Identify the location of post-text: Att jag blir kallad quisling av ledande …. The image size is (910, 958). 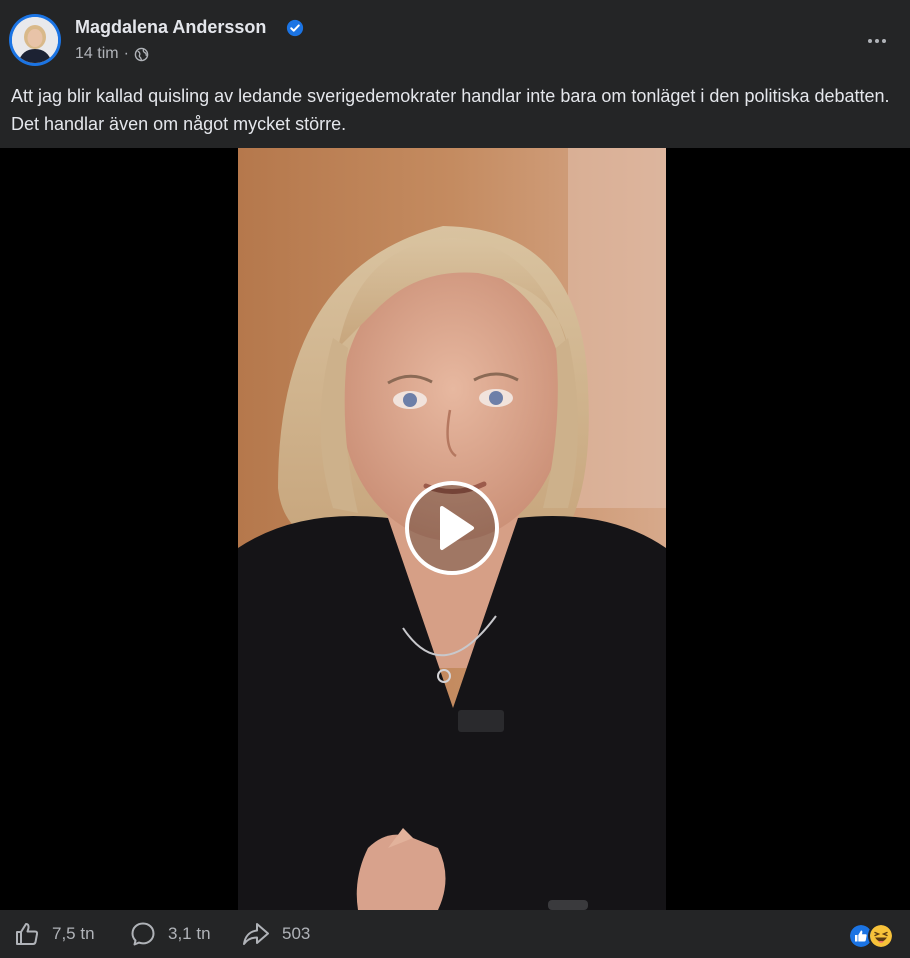
(450, 110).